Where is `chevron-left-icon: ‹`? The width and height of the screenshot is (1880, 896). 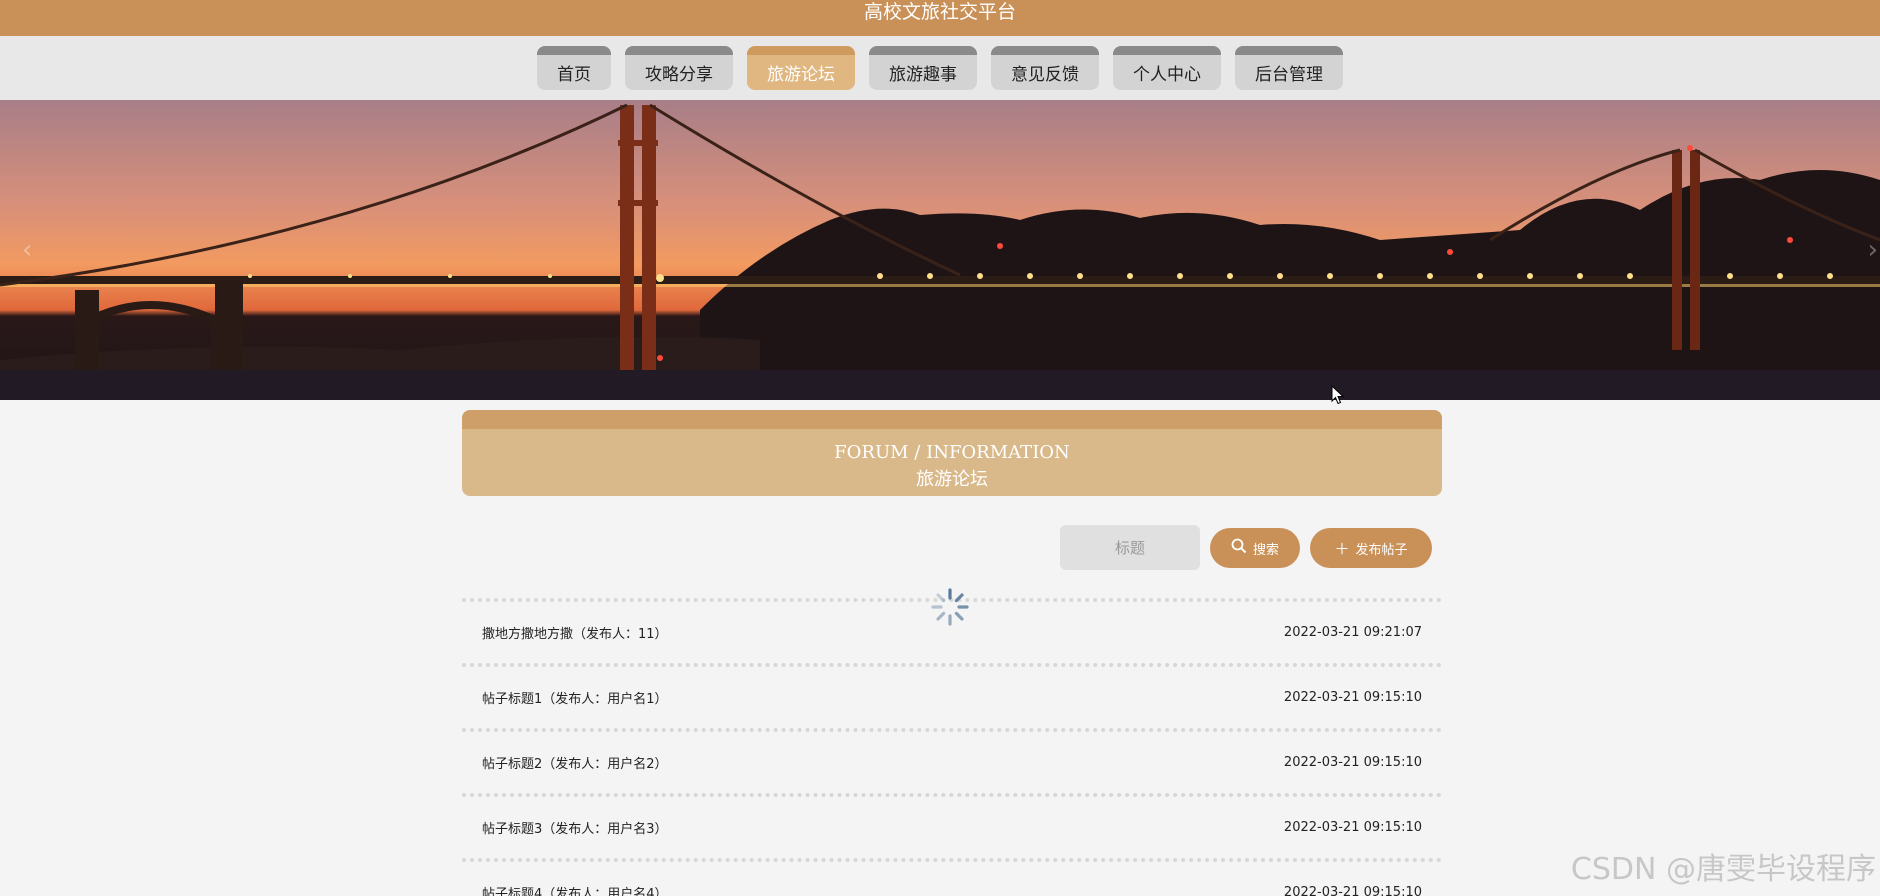
chevron-left-icon: ‹ is located at coordinates (27, 250).